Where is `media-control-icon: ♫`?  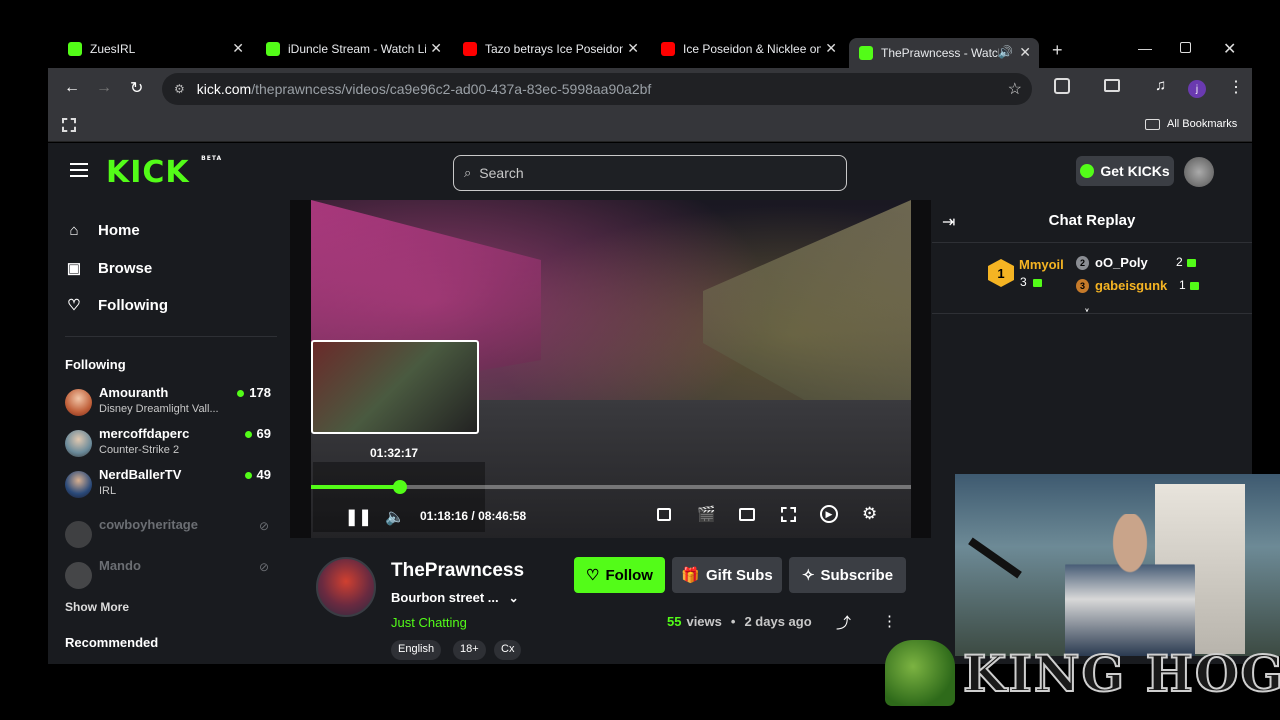 media-control-icon: ♫ is located at coordinates (1160, 85).